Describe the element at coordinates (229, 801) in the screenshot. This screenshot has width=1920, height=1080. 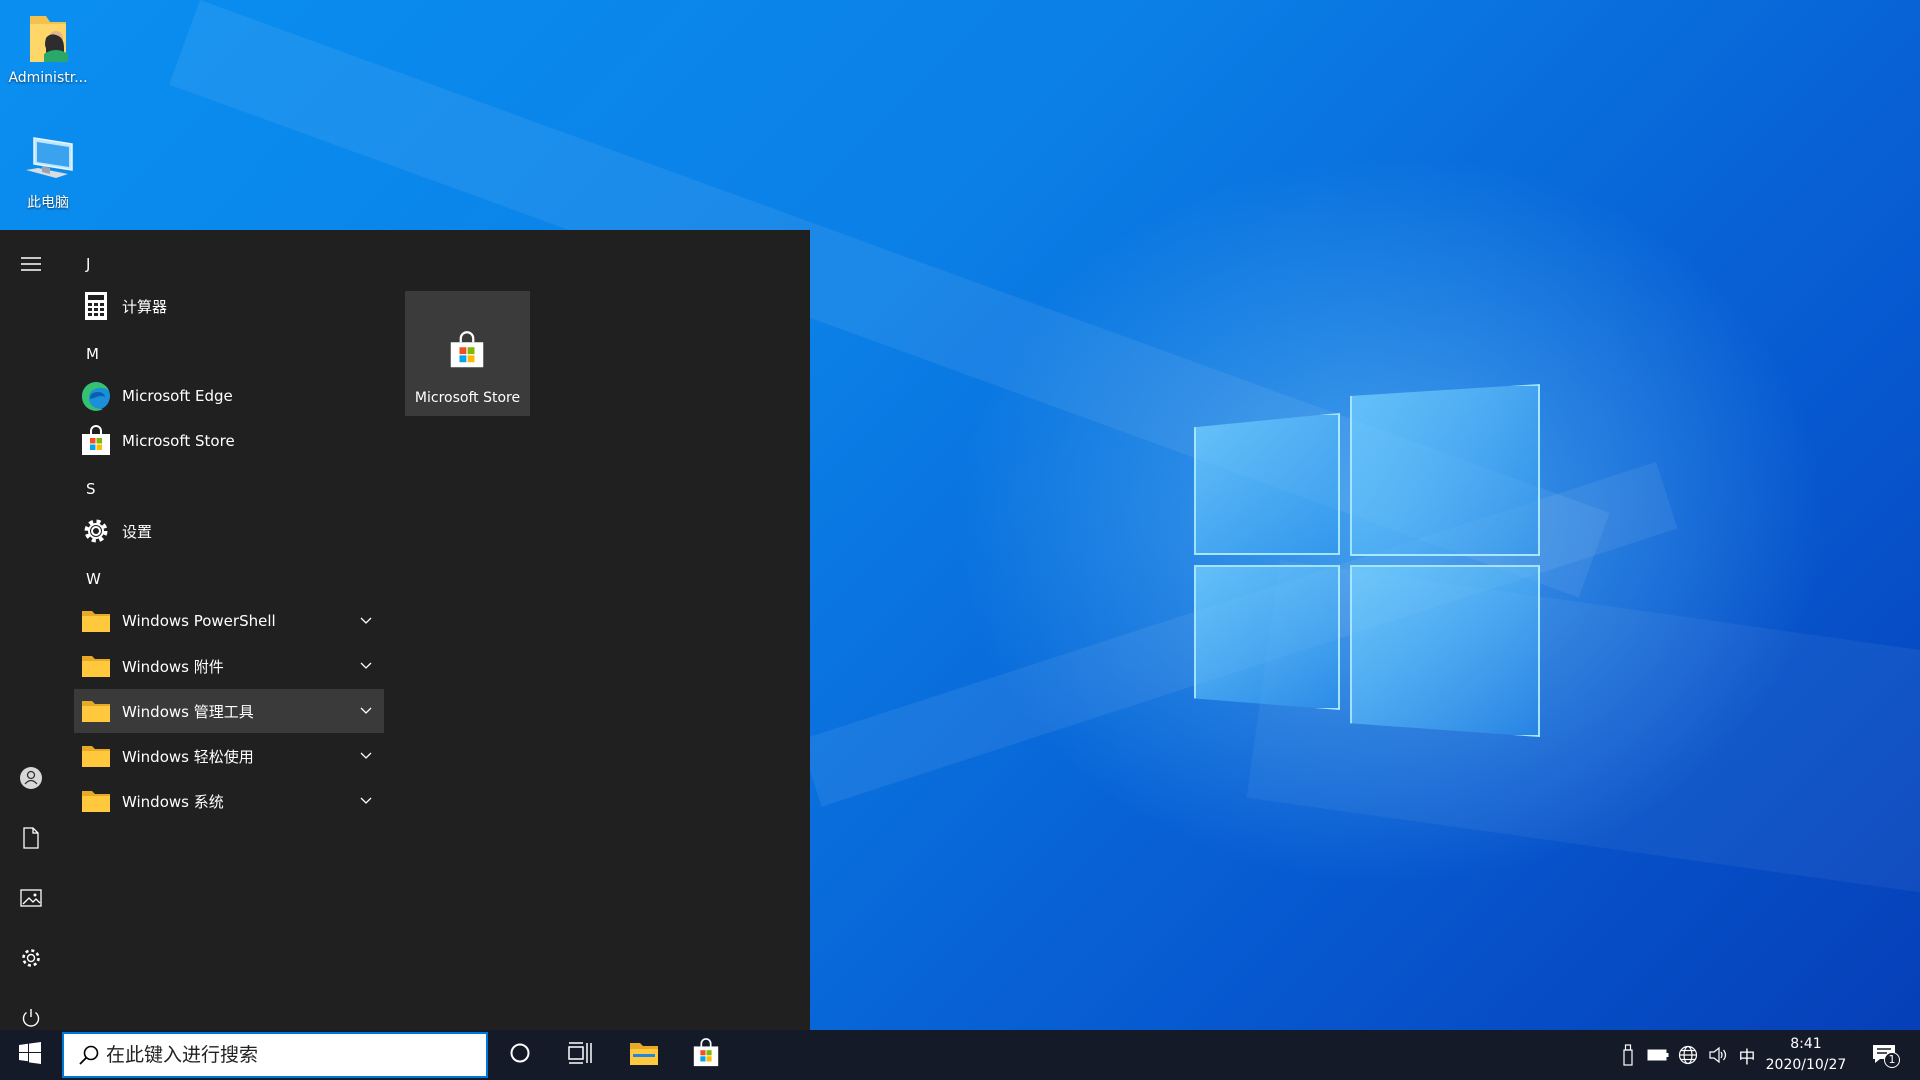
I see `app-item-windows-system: Windows 系统` at that location.